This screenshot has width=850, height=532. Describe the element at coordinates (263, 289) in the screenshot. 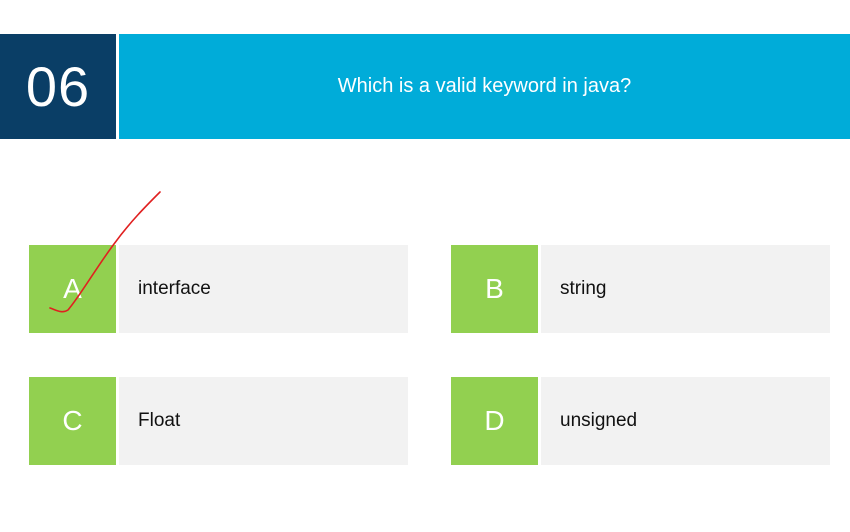

I see `option-a-text: interface` at that location.